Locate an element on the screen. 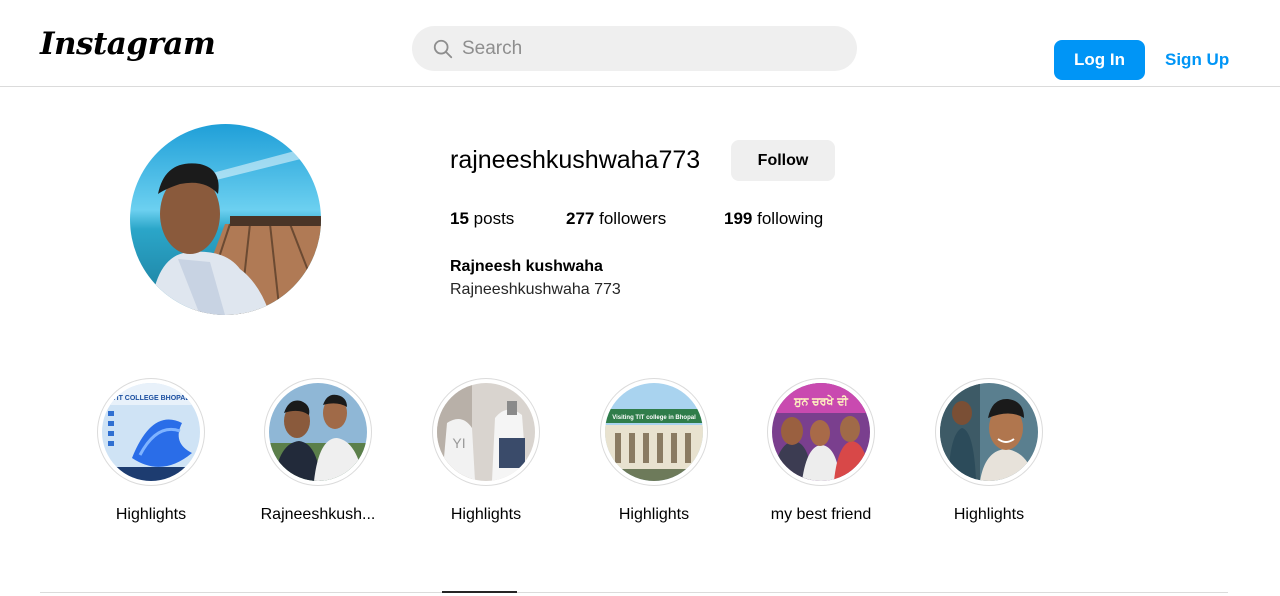 The image size is (1280, 596). profile-bio: Rajneeshkushwaha 773 is located at coordinates (535, 289).